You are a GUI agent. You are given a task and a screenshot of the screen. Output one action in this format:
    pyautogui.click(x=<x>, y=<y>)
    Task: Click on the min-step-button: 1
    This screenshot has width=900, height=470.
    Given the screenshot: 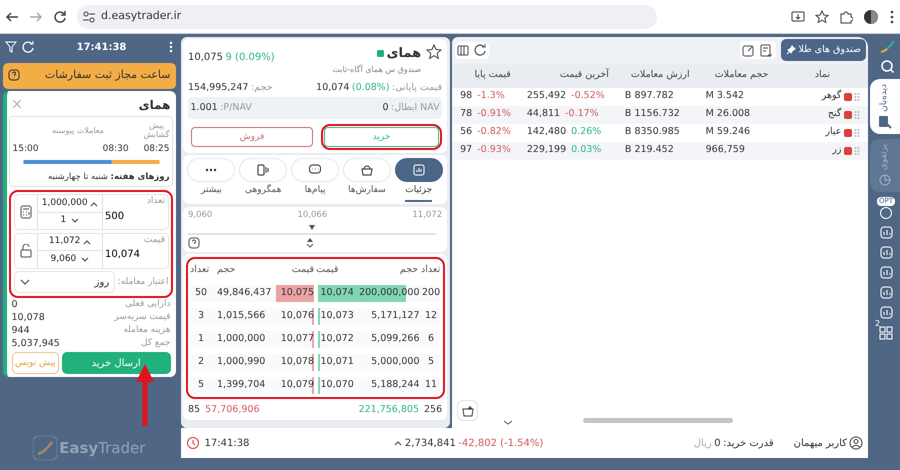 What is the action you would take?
    pyautogui.click(x=70, y=221)
    